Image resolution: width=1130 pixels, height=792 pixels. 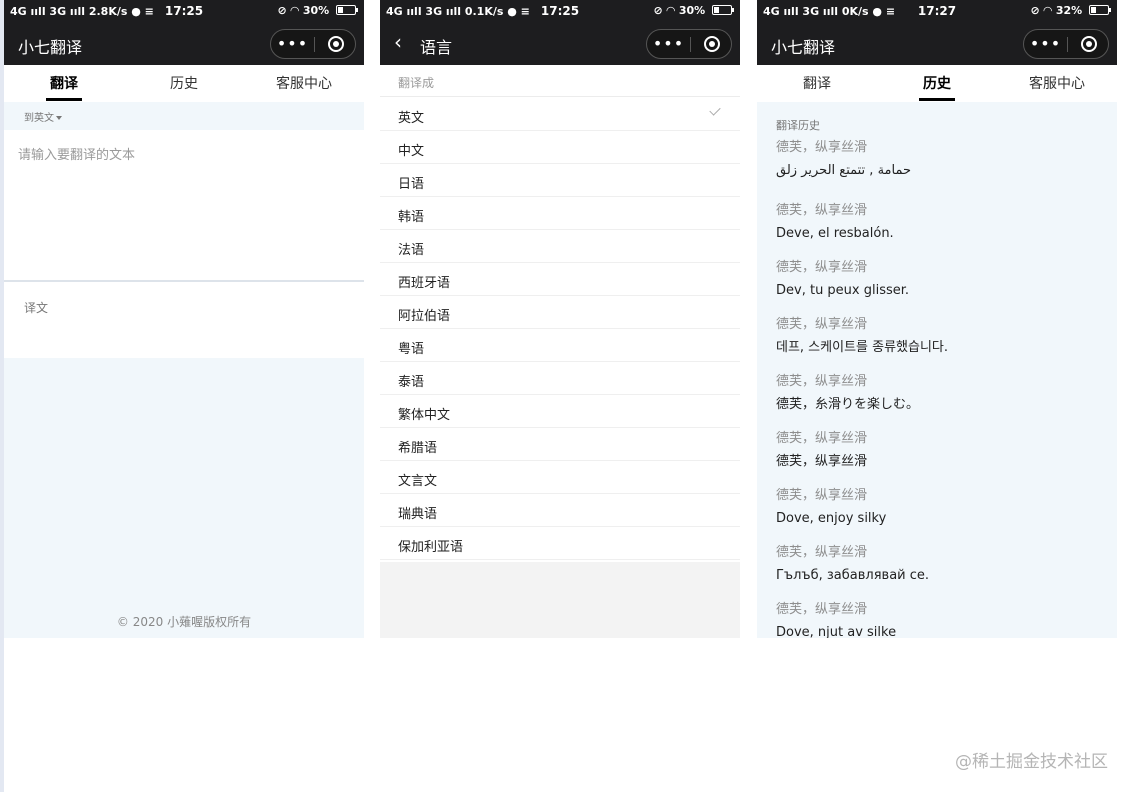 What do you see at coordinates (1031, 762) in the screenshot?
I see `watermark: @稀土掘金技术社区` at bounding box center [1031, 762].